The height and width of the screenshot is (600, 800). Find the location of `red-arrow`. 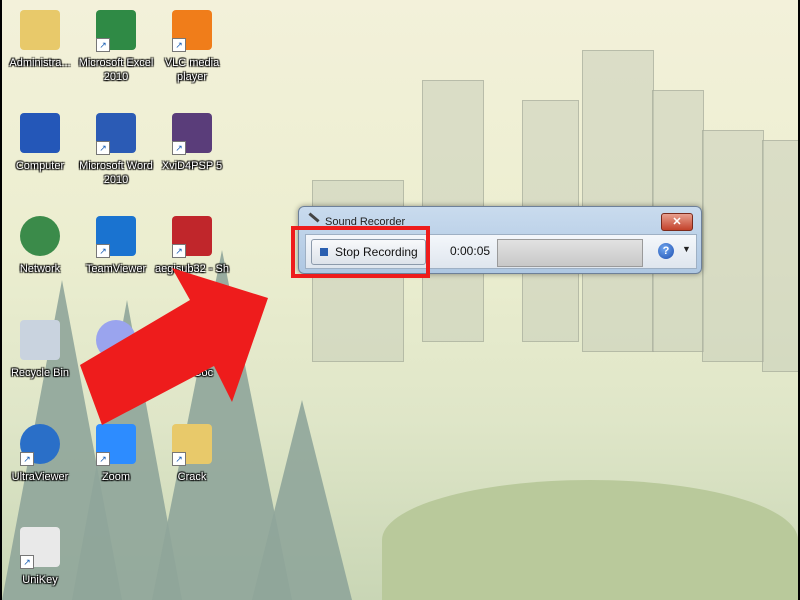

red-arrow is located at coordinates (174, 346).